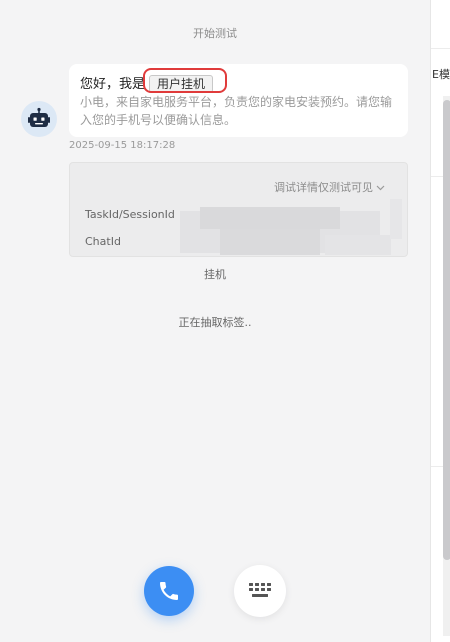  I want to click on tag-highlight-ring, so click(185, 80).